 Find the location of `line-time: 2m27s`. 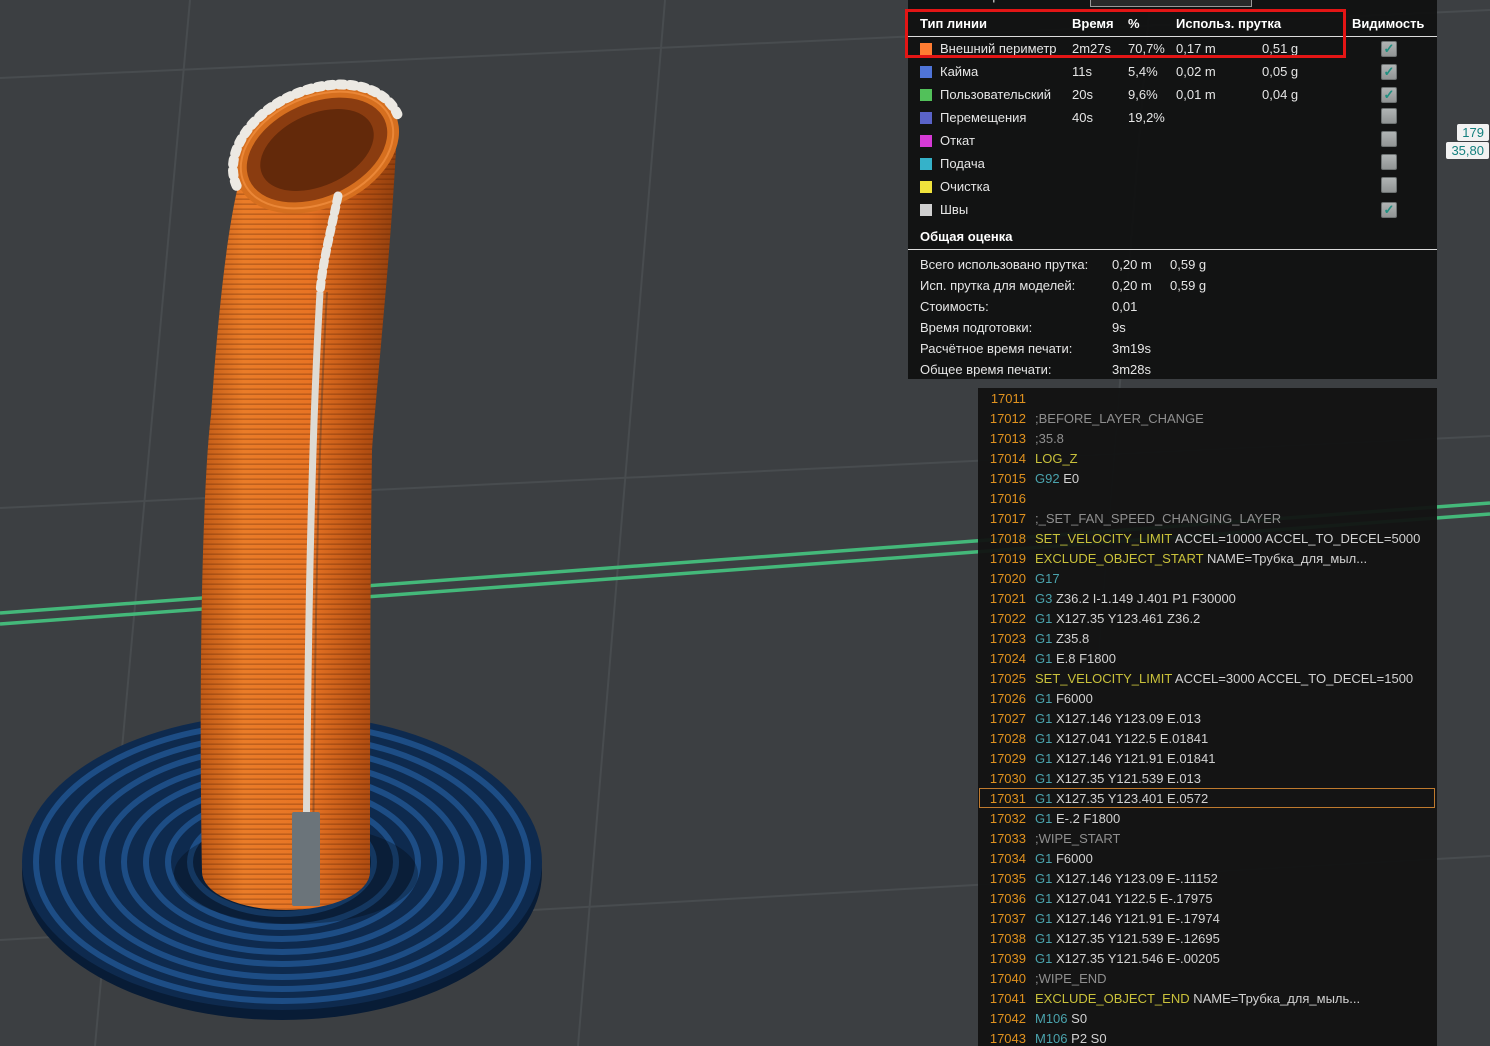

line-time: 2m27s is located at coordinates (1092, 48).